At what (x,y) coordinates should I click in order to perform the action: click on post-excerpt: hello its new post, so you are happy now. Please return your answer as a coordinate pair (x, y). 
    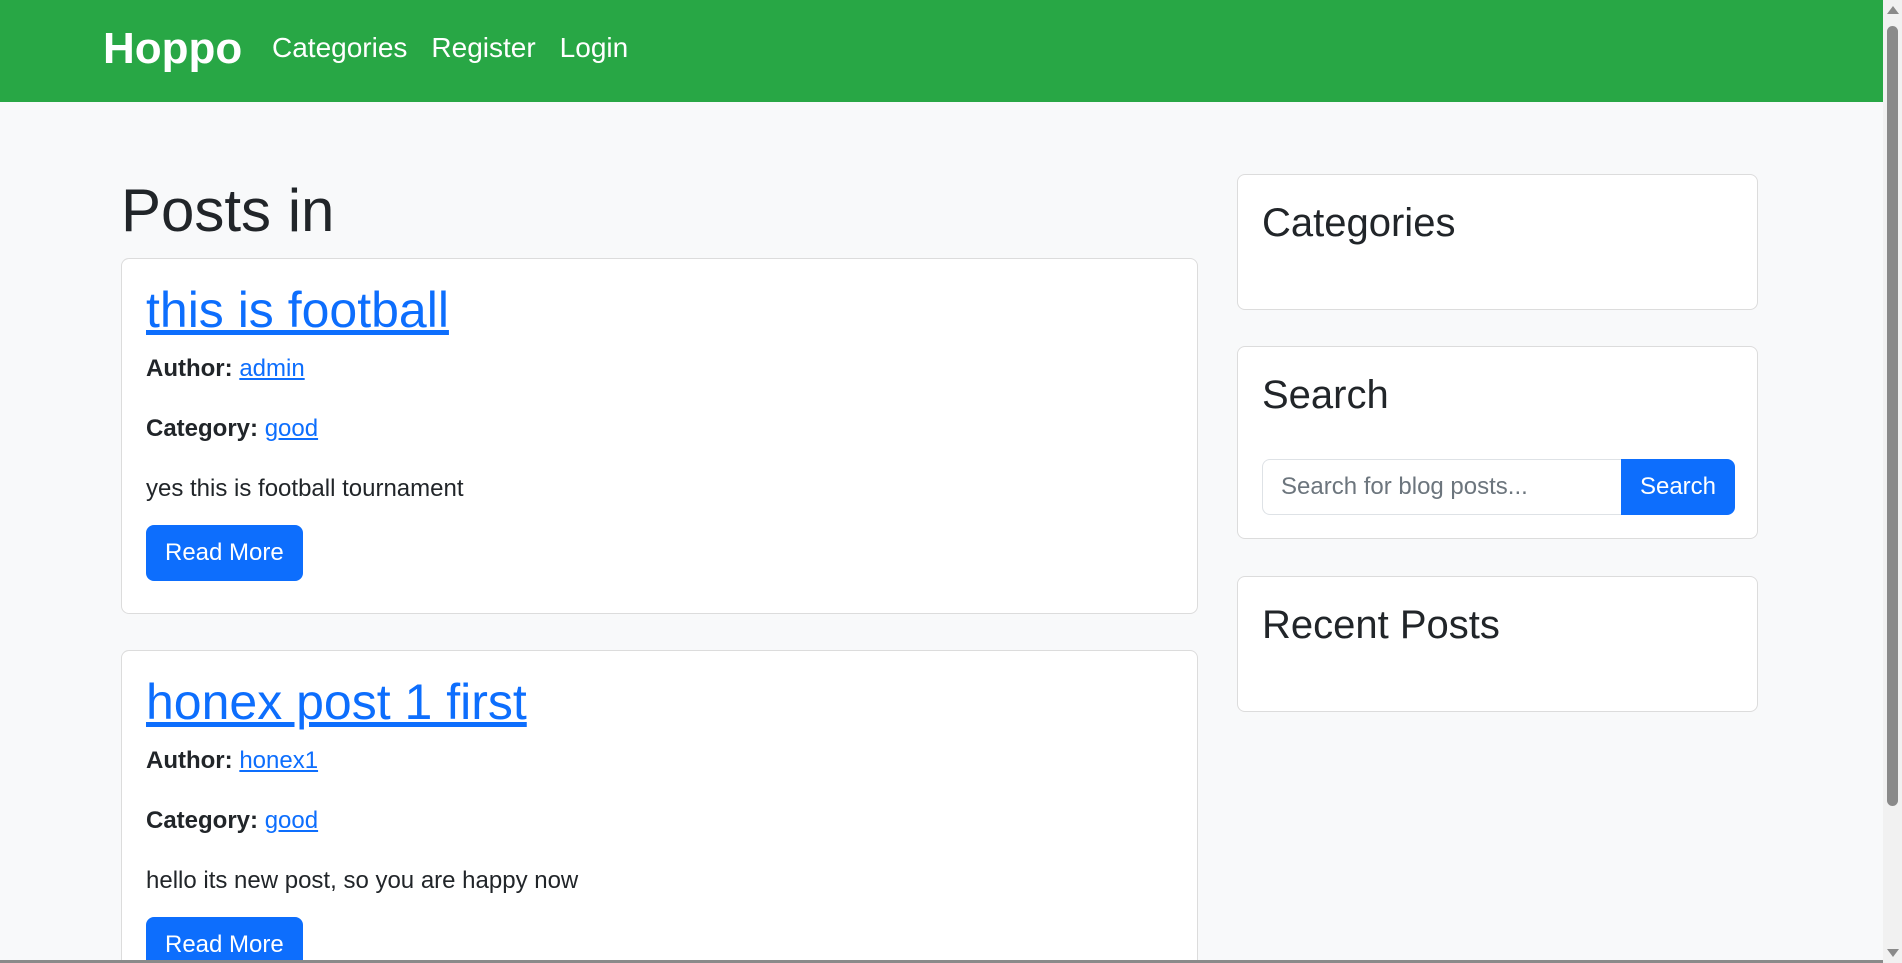
    Looking at the image, I should click on (362, 880).